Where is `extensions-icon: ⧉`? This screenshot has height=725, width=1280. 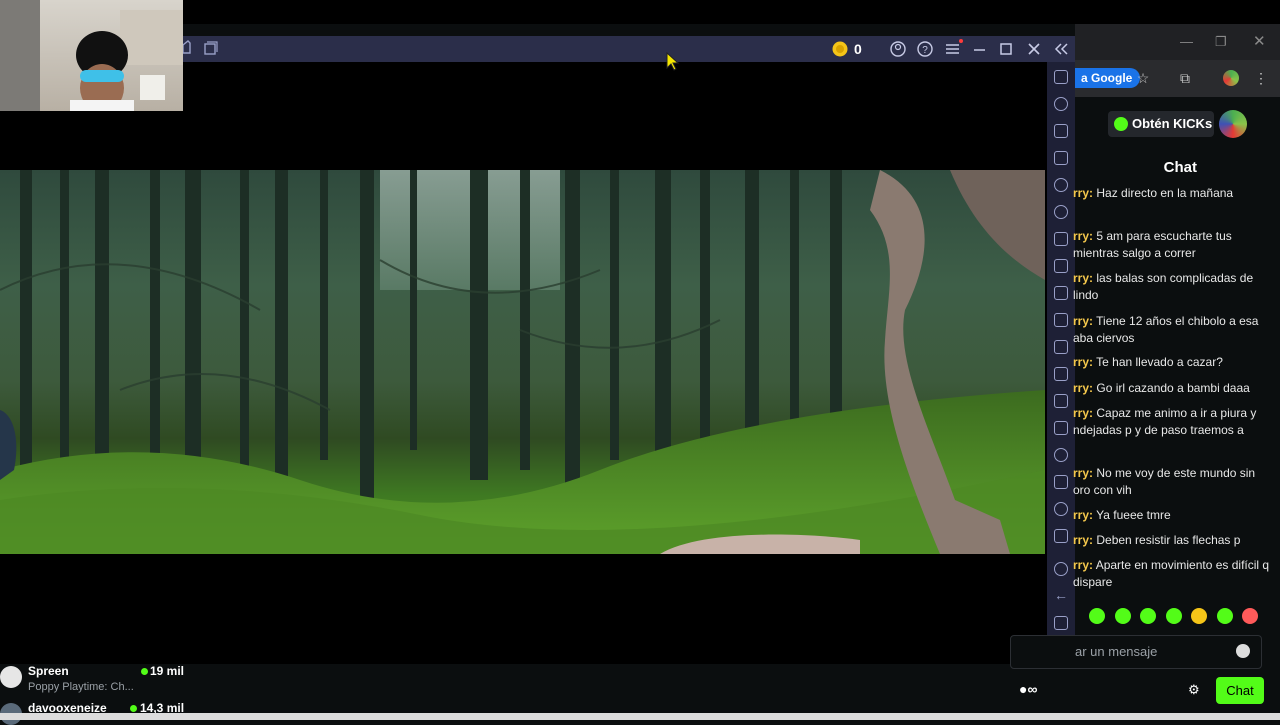 extensions-icon: ⧉ is located at coordinates (1185, 78).